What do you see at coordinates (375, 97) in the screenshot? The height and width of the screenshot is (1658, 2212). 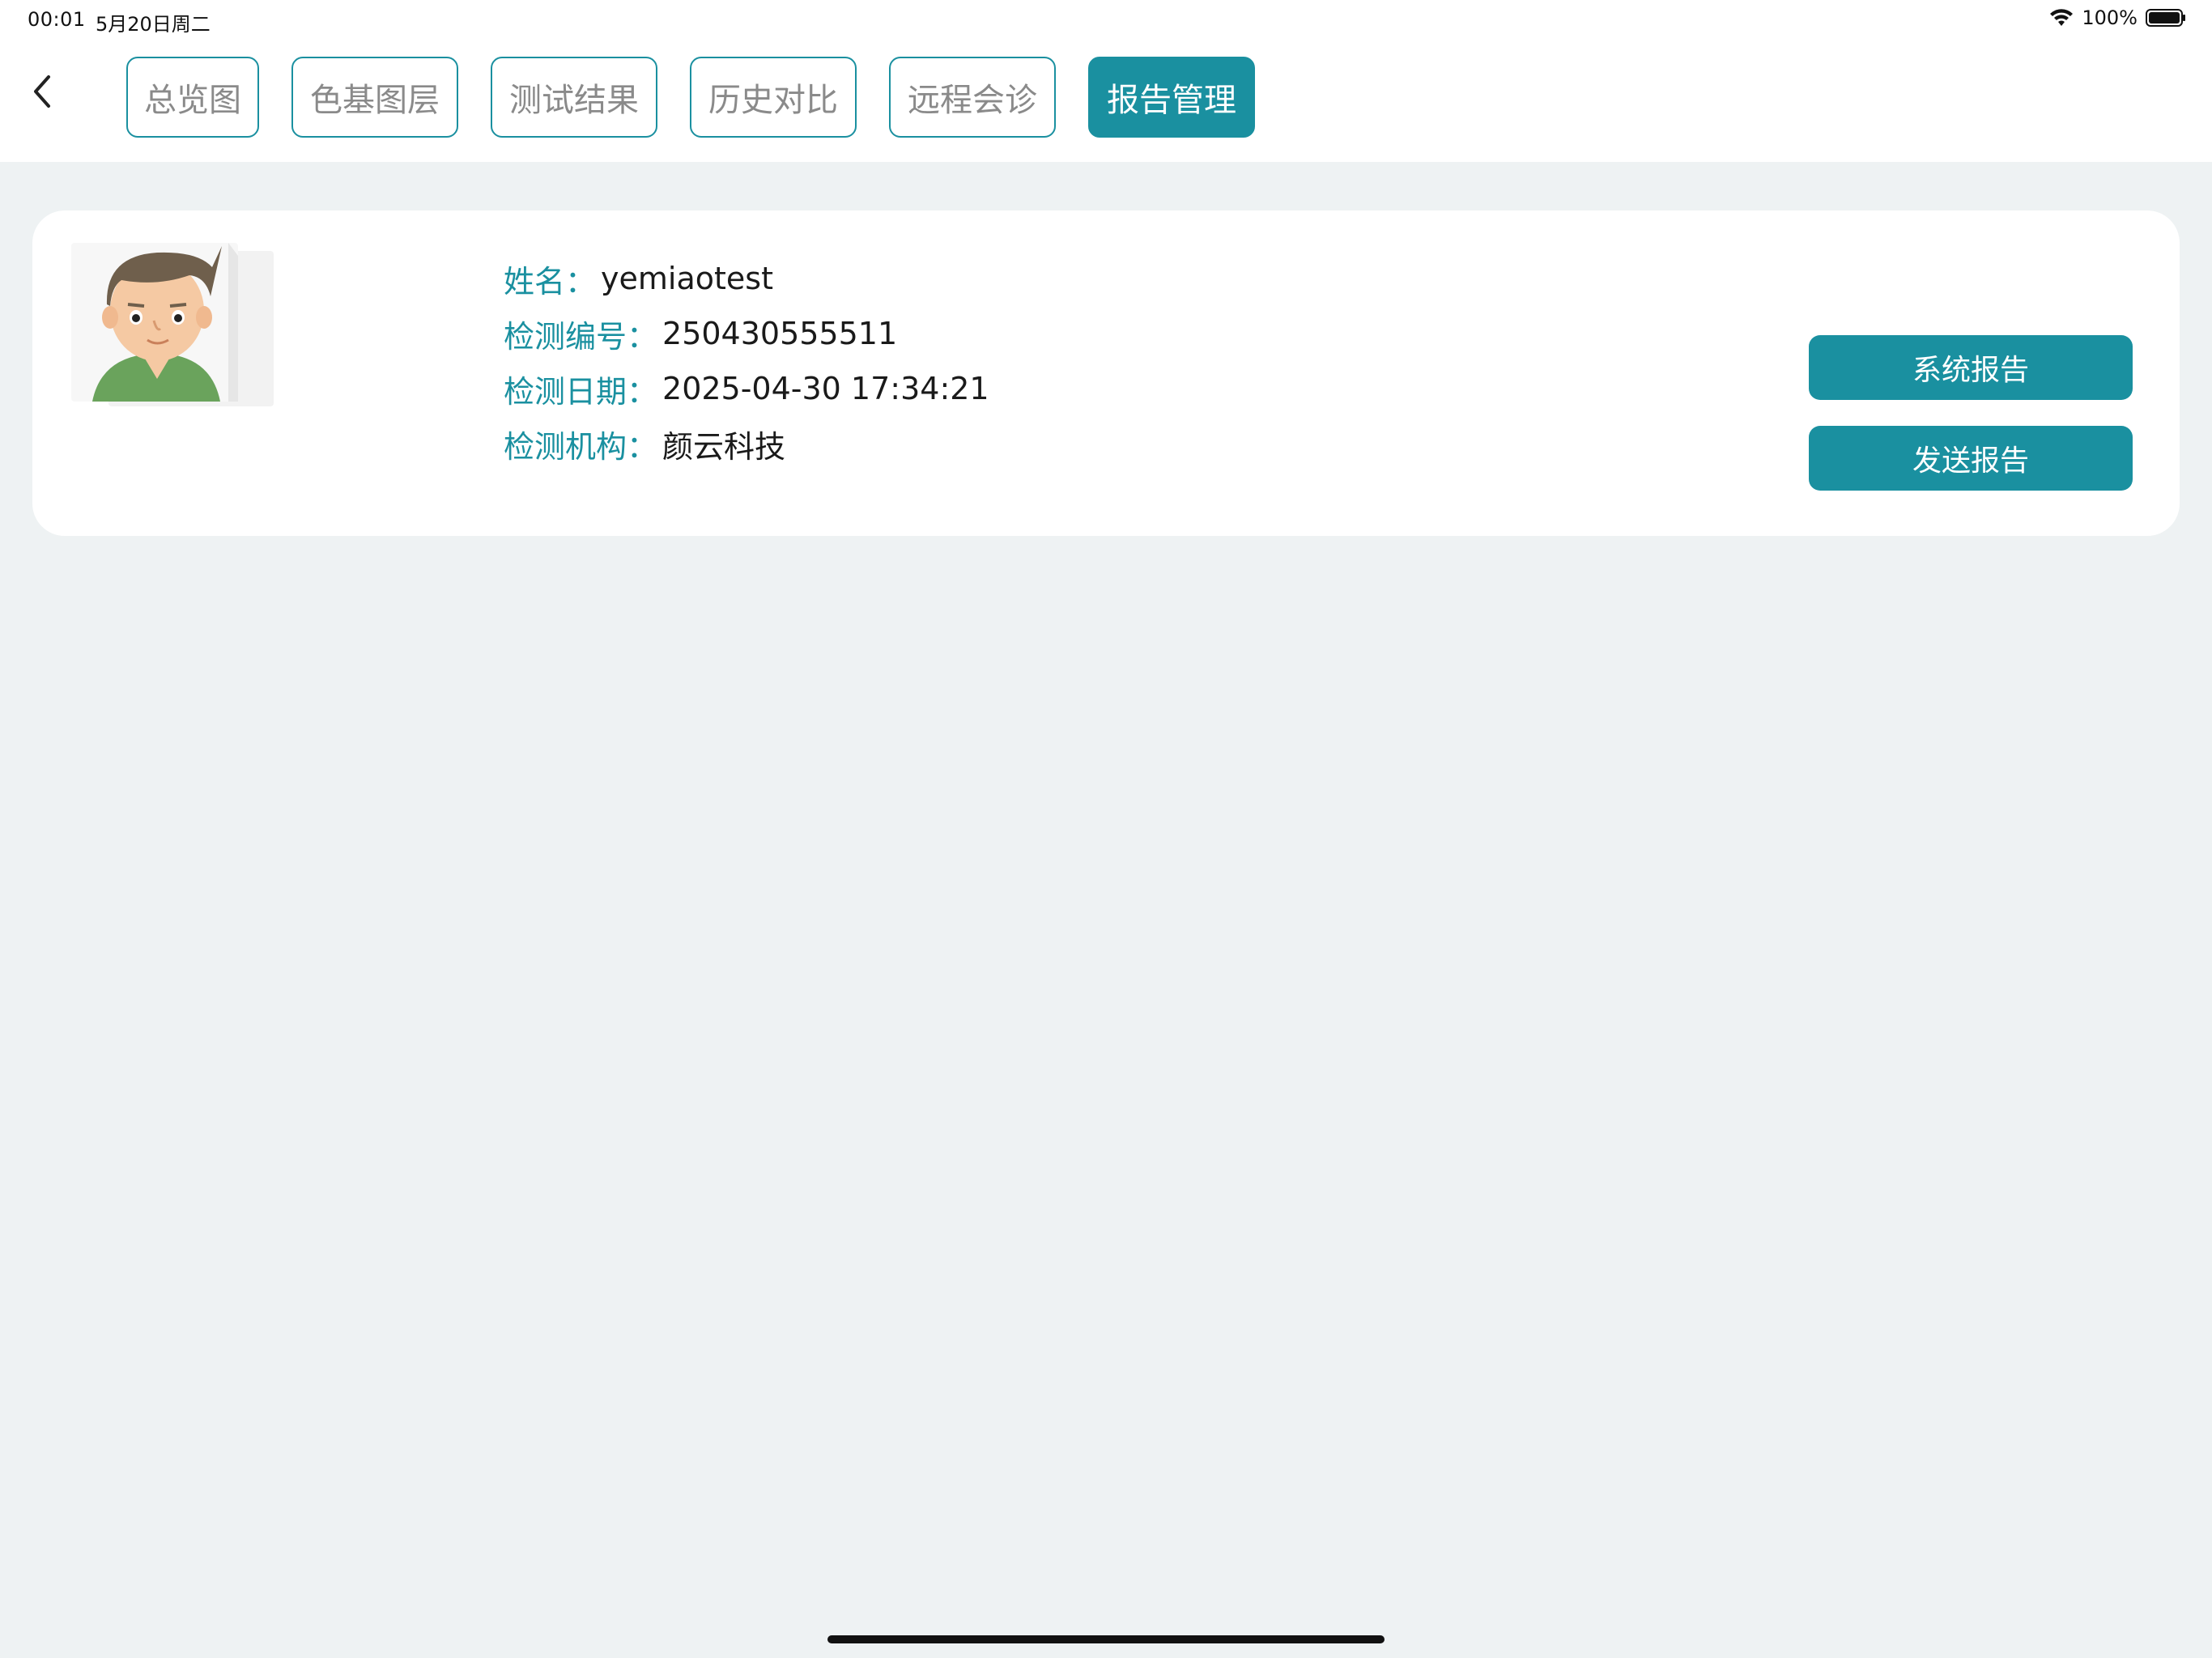 I see `tab-color-layer: 色基图层` at bounding box center [375, 97].